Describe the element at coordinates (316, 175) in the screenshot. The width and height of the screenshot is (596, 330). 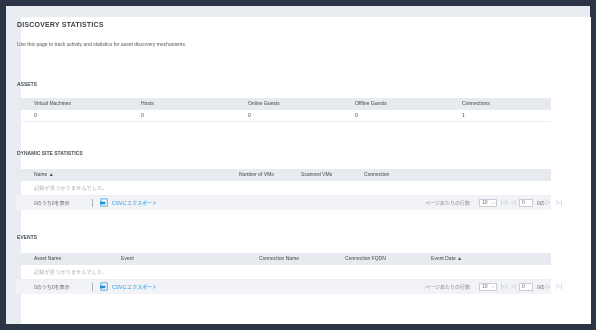
I see `column-scanned-vms: Scanned VMs` at that location.